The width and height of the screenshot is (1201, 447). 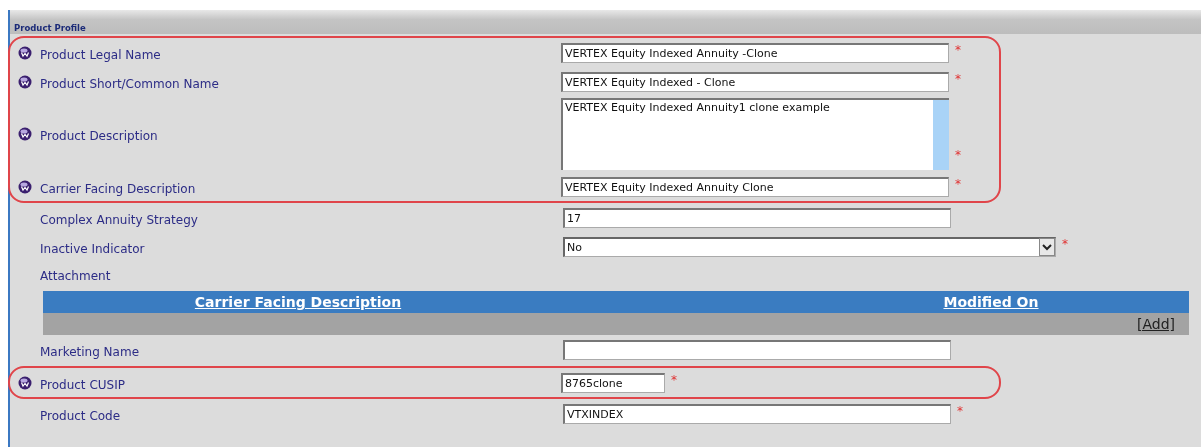 I want to click on input-field: VERTEX Equity Indexed Annuity Clone, so click(x=755, y=186).